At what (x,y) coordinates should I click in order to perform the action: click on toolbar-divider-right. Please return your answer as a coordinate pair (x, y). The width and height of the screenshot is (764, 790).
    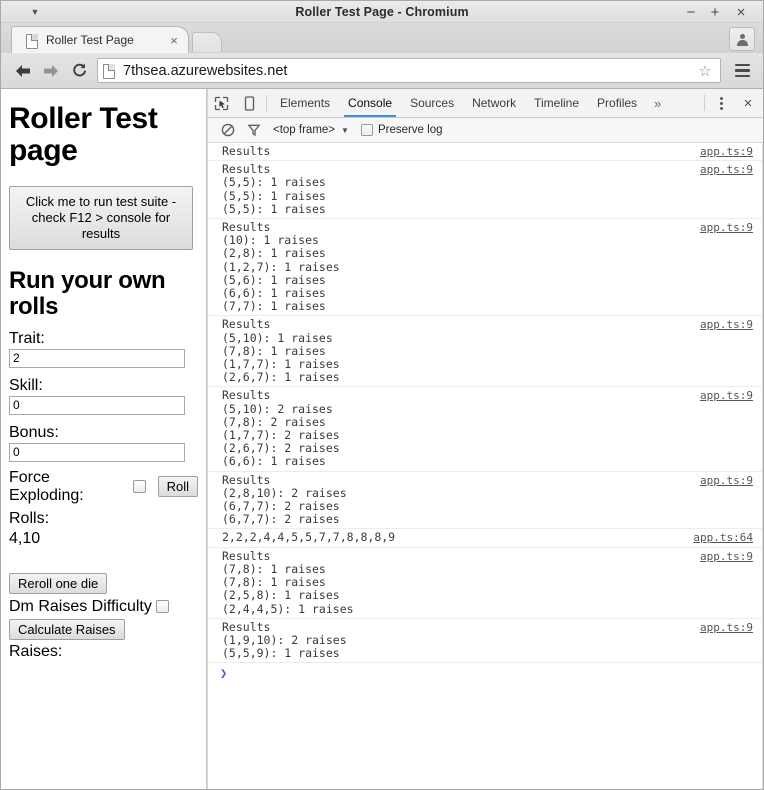
    Looking at the image, I should click on (704, 103).